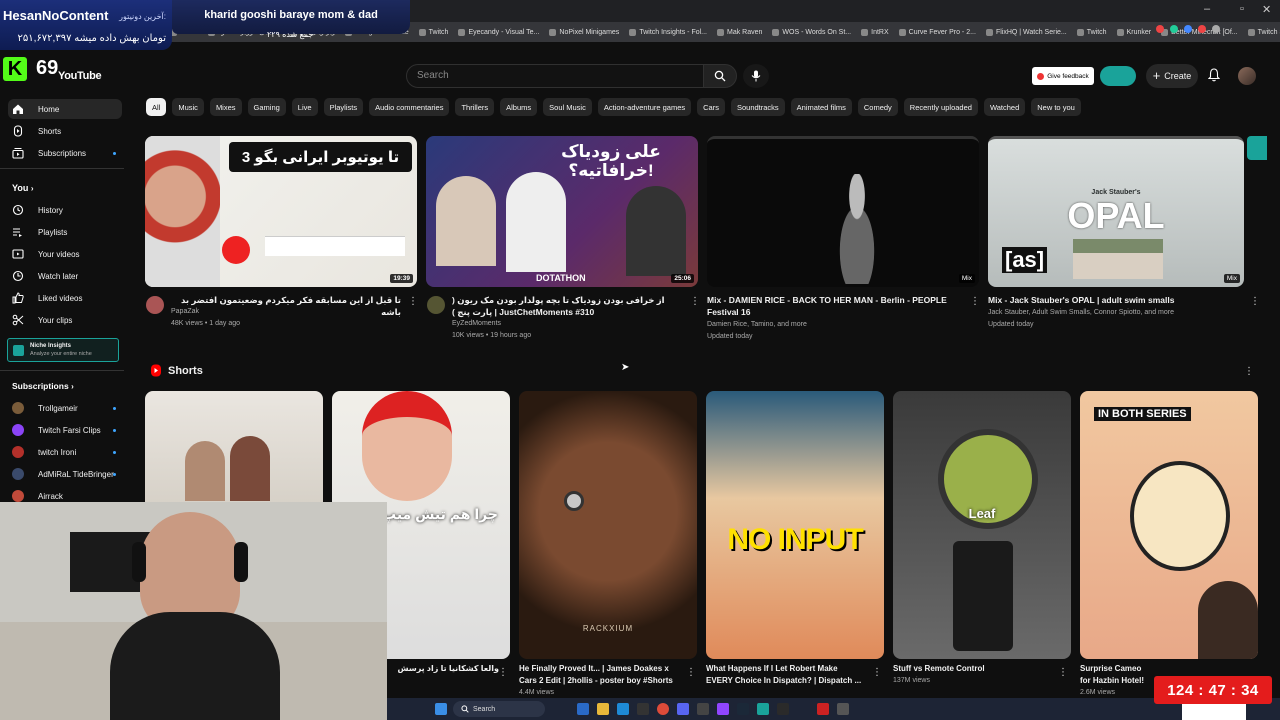  Describe the element at coordinates (519, 107) in the screenshot. I see `filter-chip: Albums` at that location.